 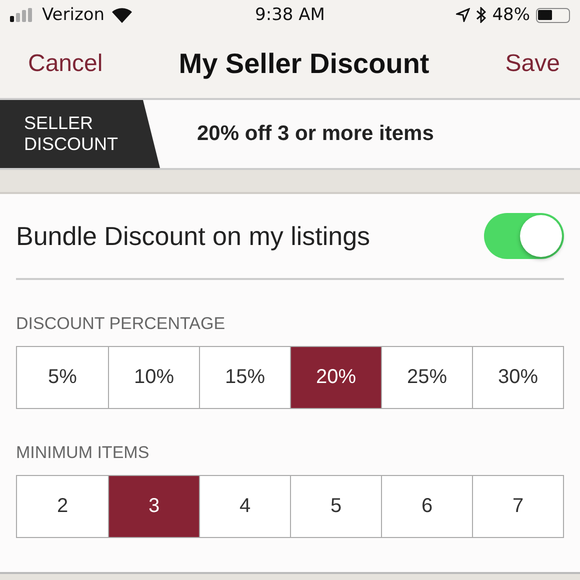 I want to click on segment-option: 3, so click(x=153, y=506).